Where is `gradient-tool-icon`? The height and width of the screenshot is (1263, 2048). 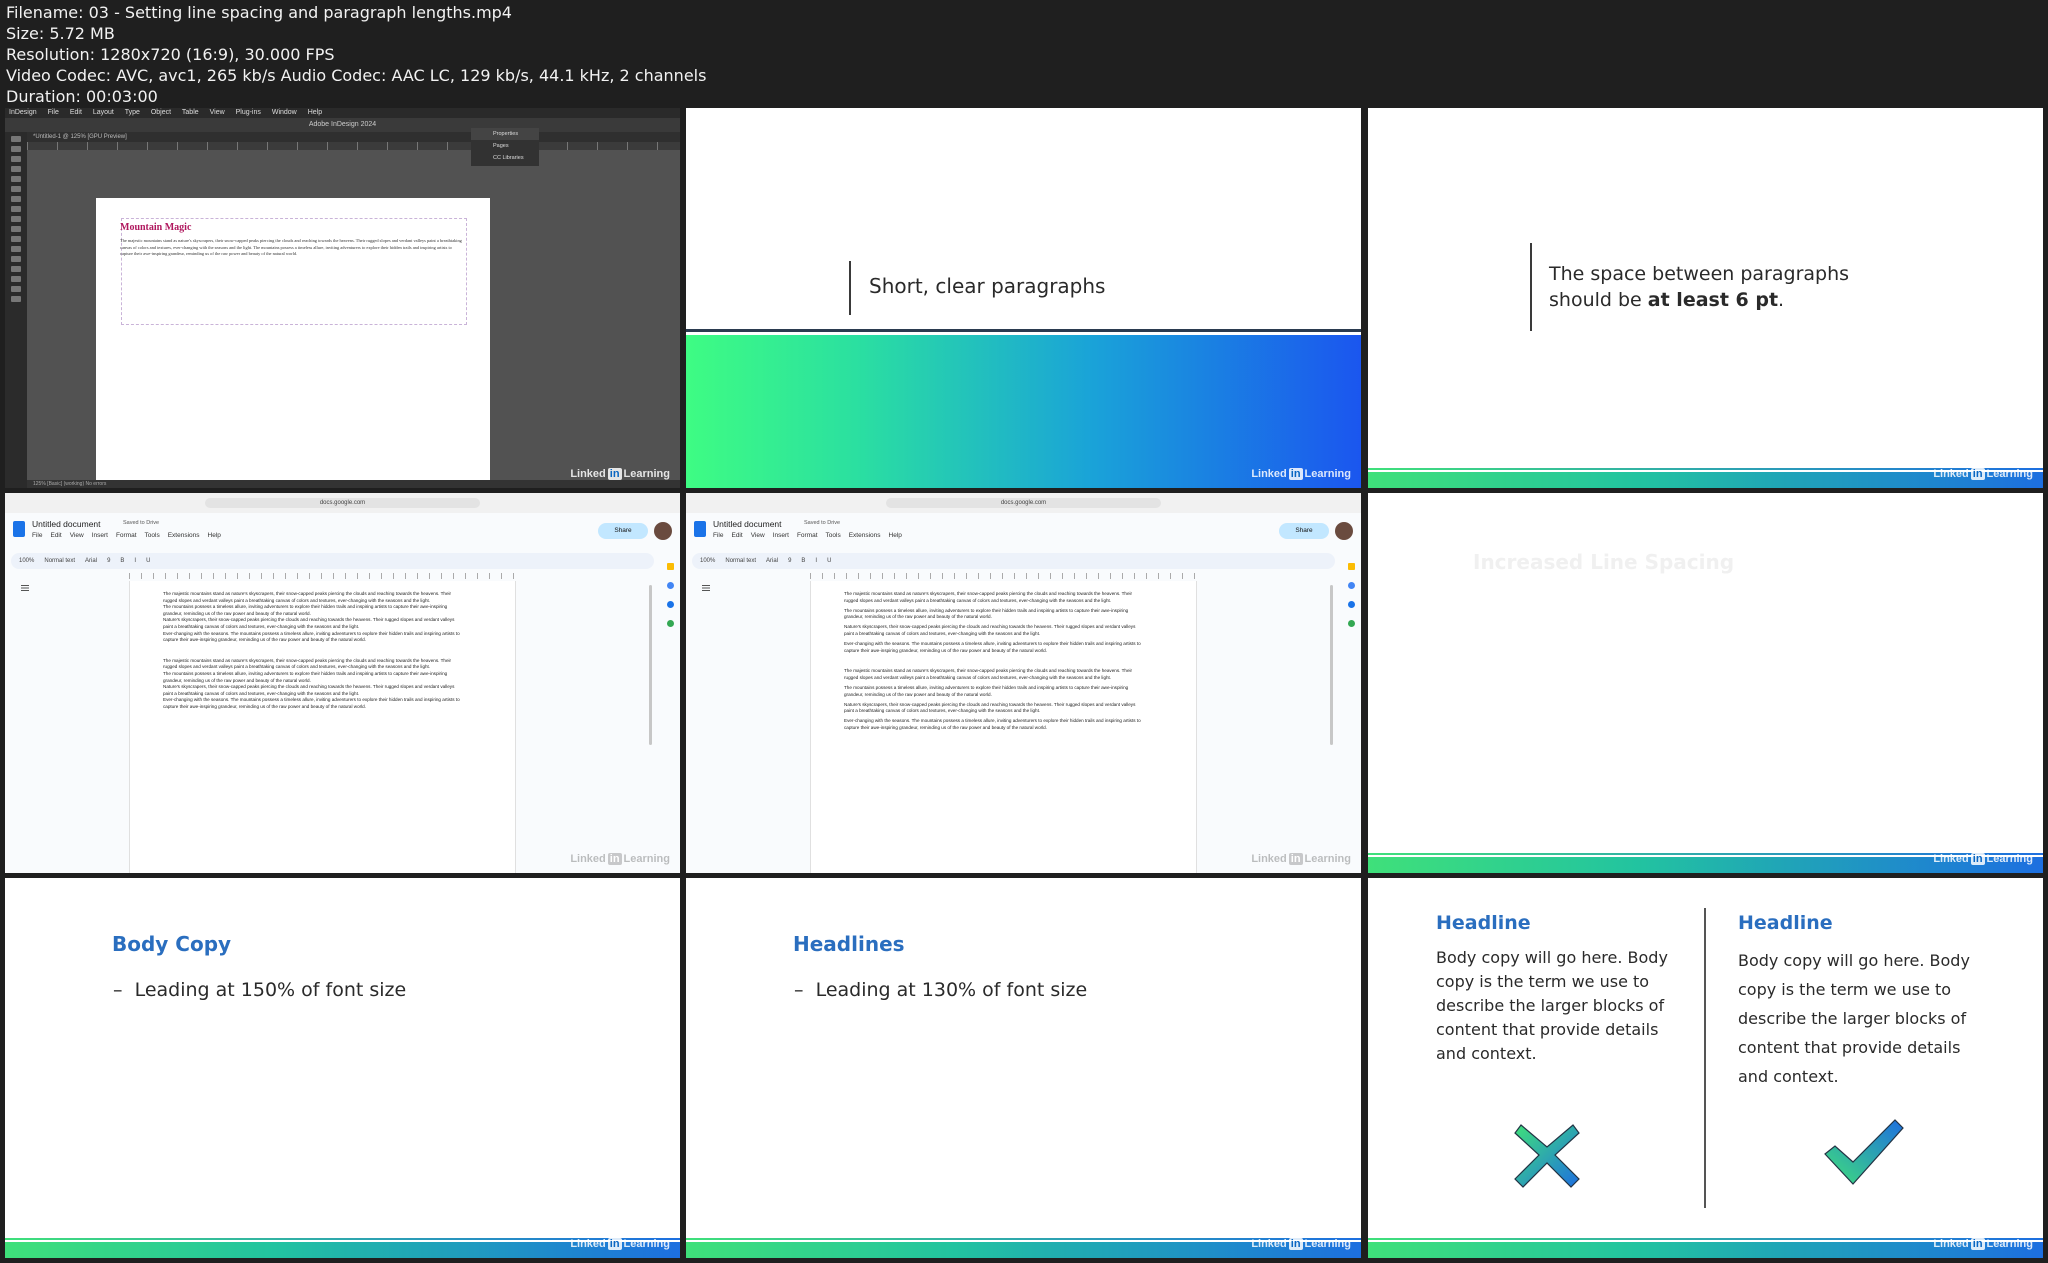
gradient-tool-icon is located at coordinates (16, 259).